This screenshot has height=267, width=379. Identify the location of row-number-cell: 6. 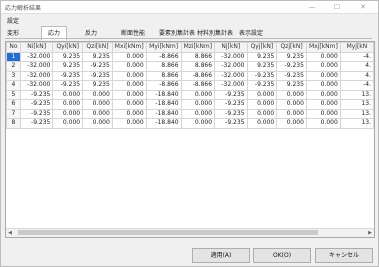
(13, 104).